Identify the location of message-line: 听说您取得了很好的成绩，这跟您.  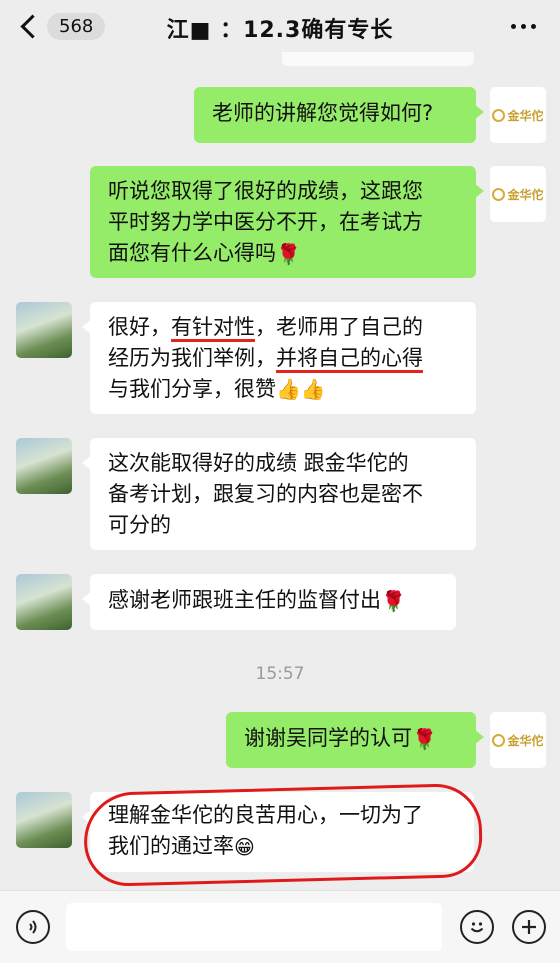
(265, 191).